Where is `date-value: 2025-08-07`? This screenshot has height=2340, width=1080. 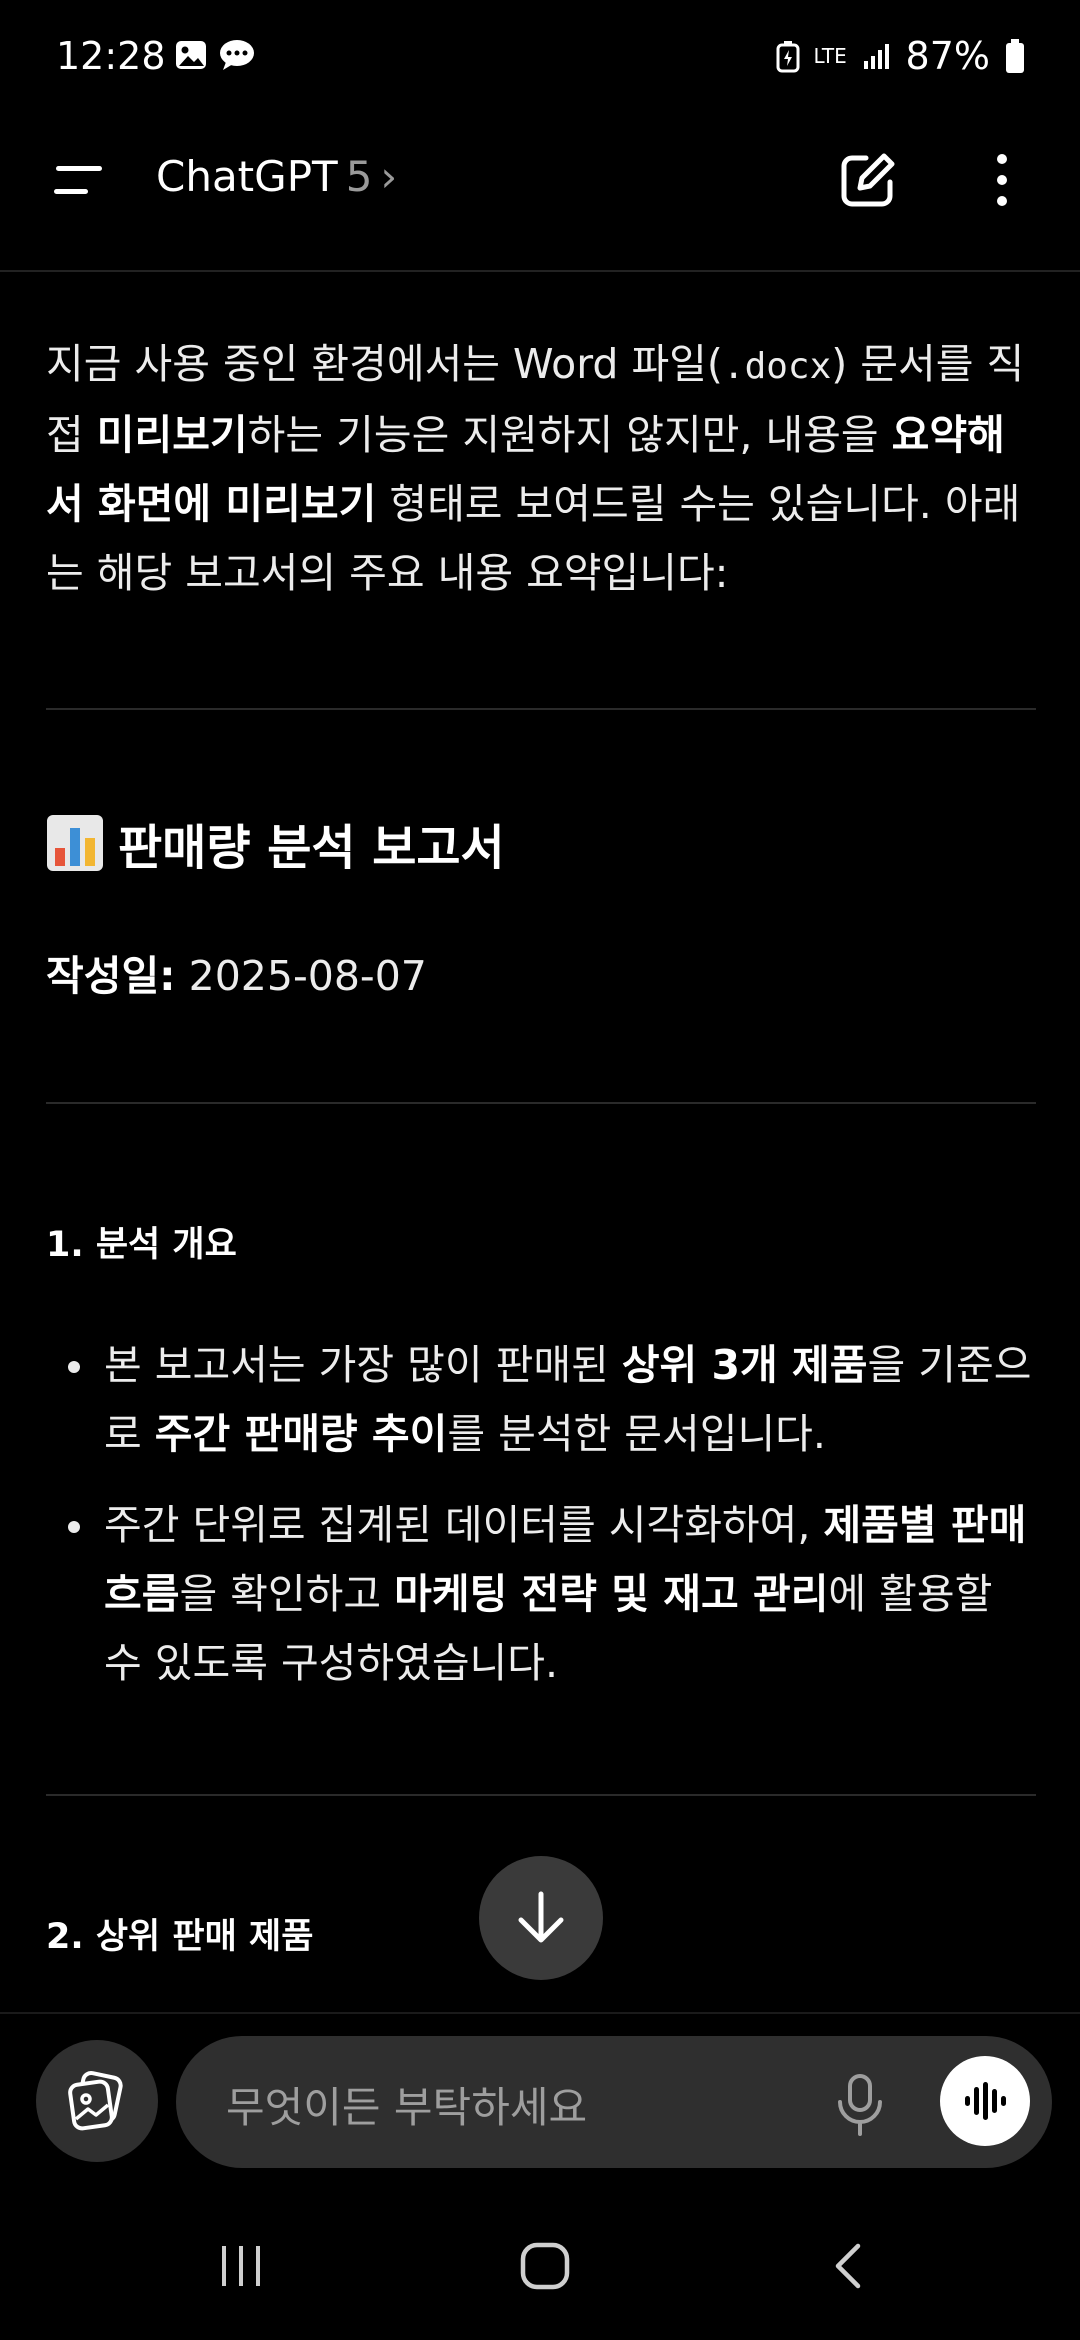
date-value: 2025-08-07 is located at coordinates (307, 976).